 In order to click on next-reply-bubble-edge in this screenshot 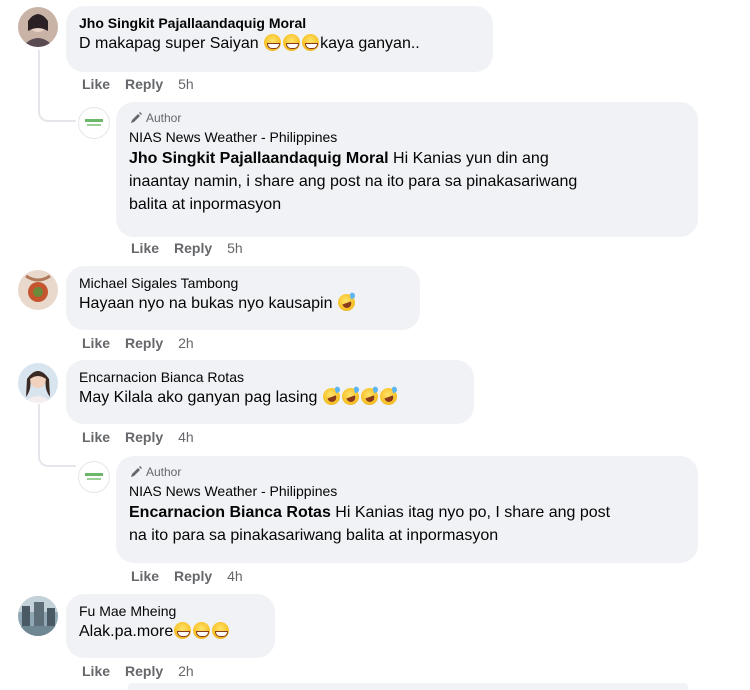, I will do `click(408, 686)`.